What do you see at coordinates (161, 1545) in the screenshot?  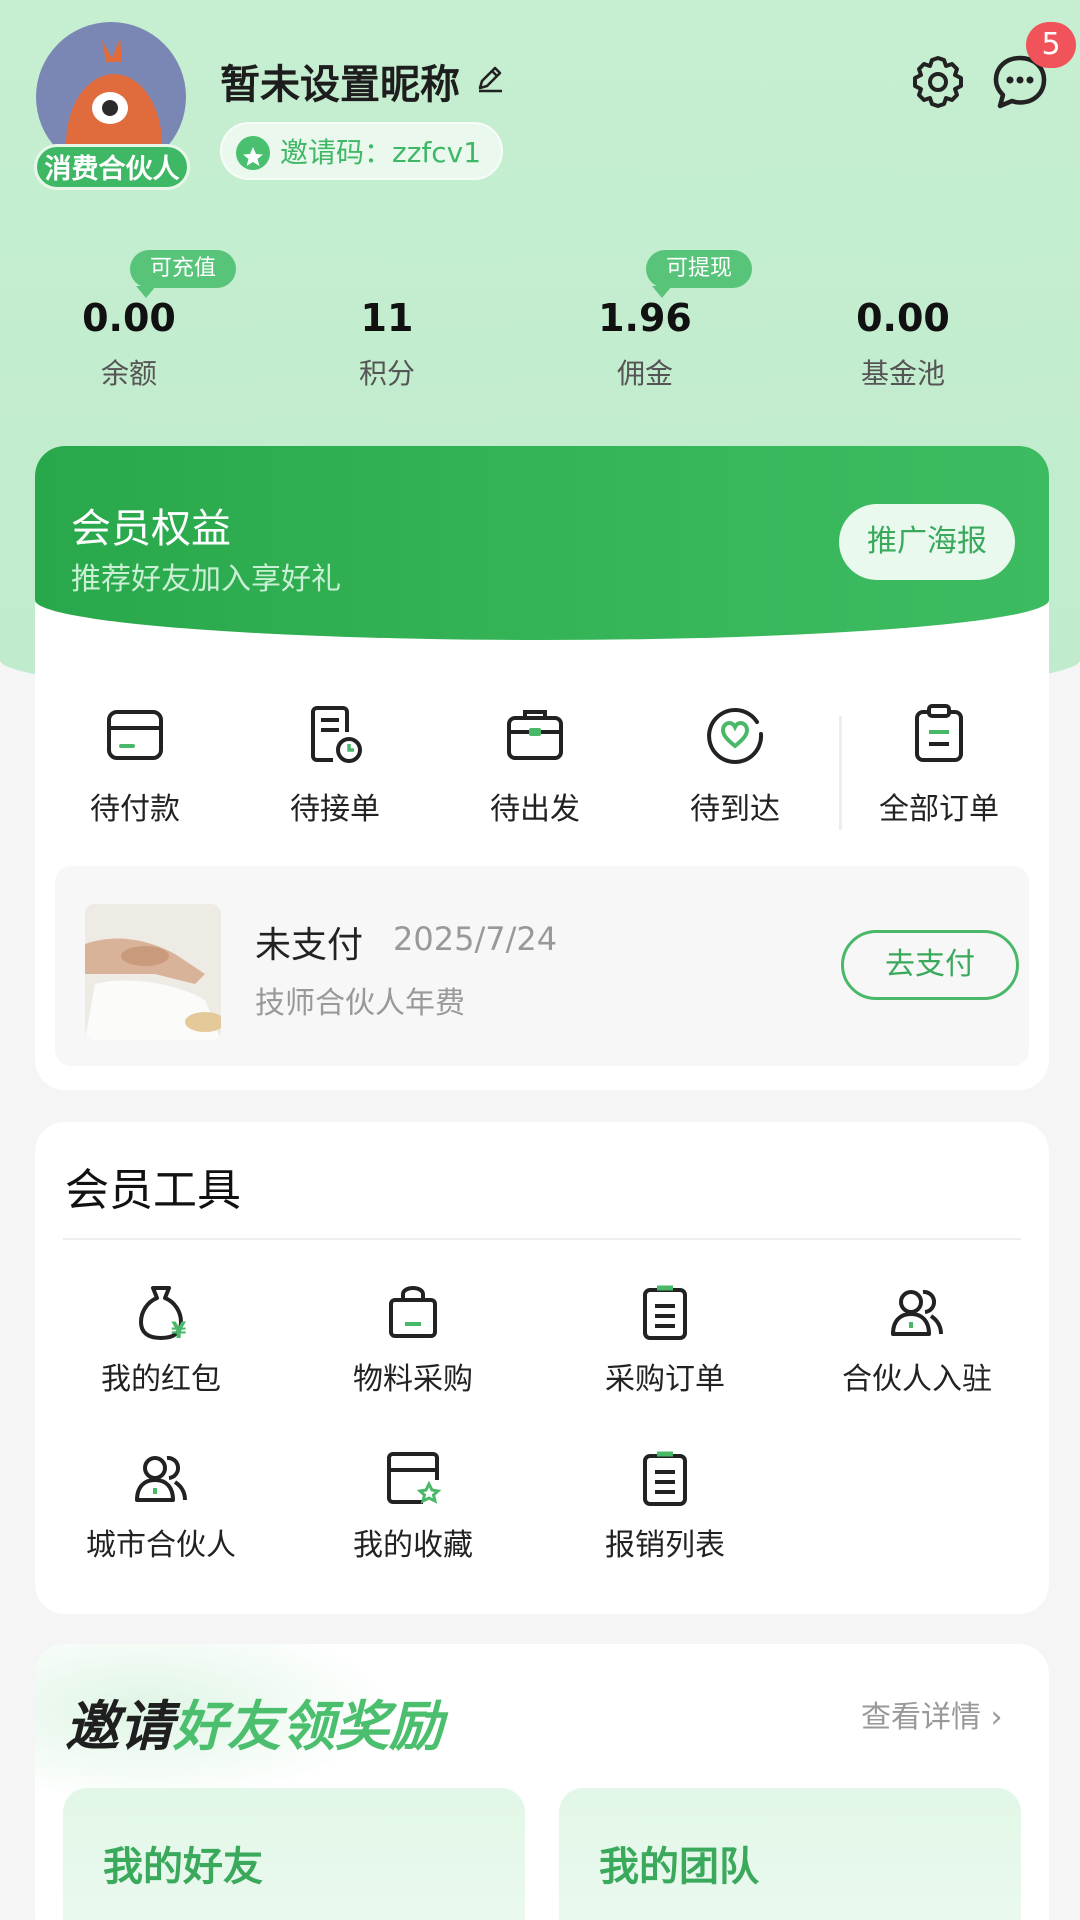 I see `tool-label: 城市合伙人` at bounding box center [161, 1545].